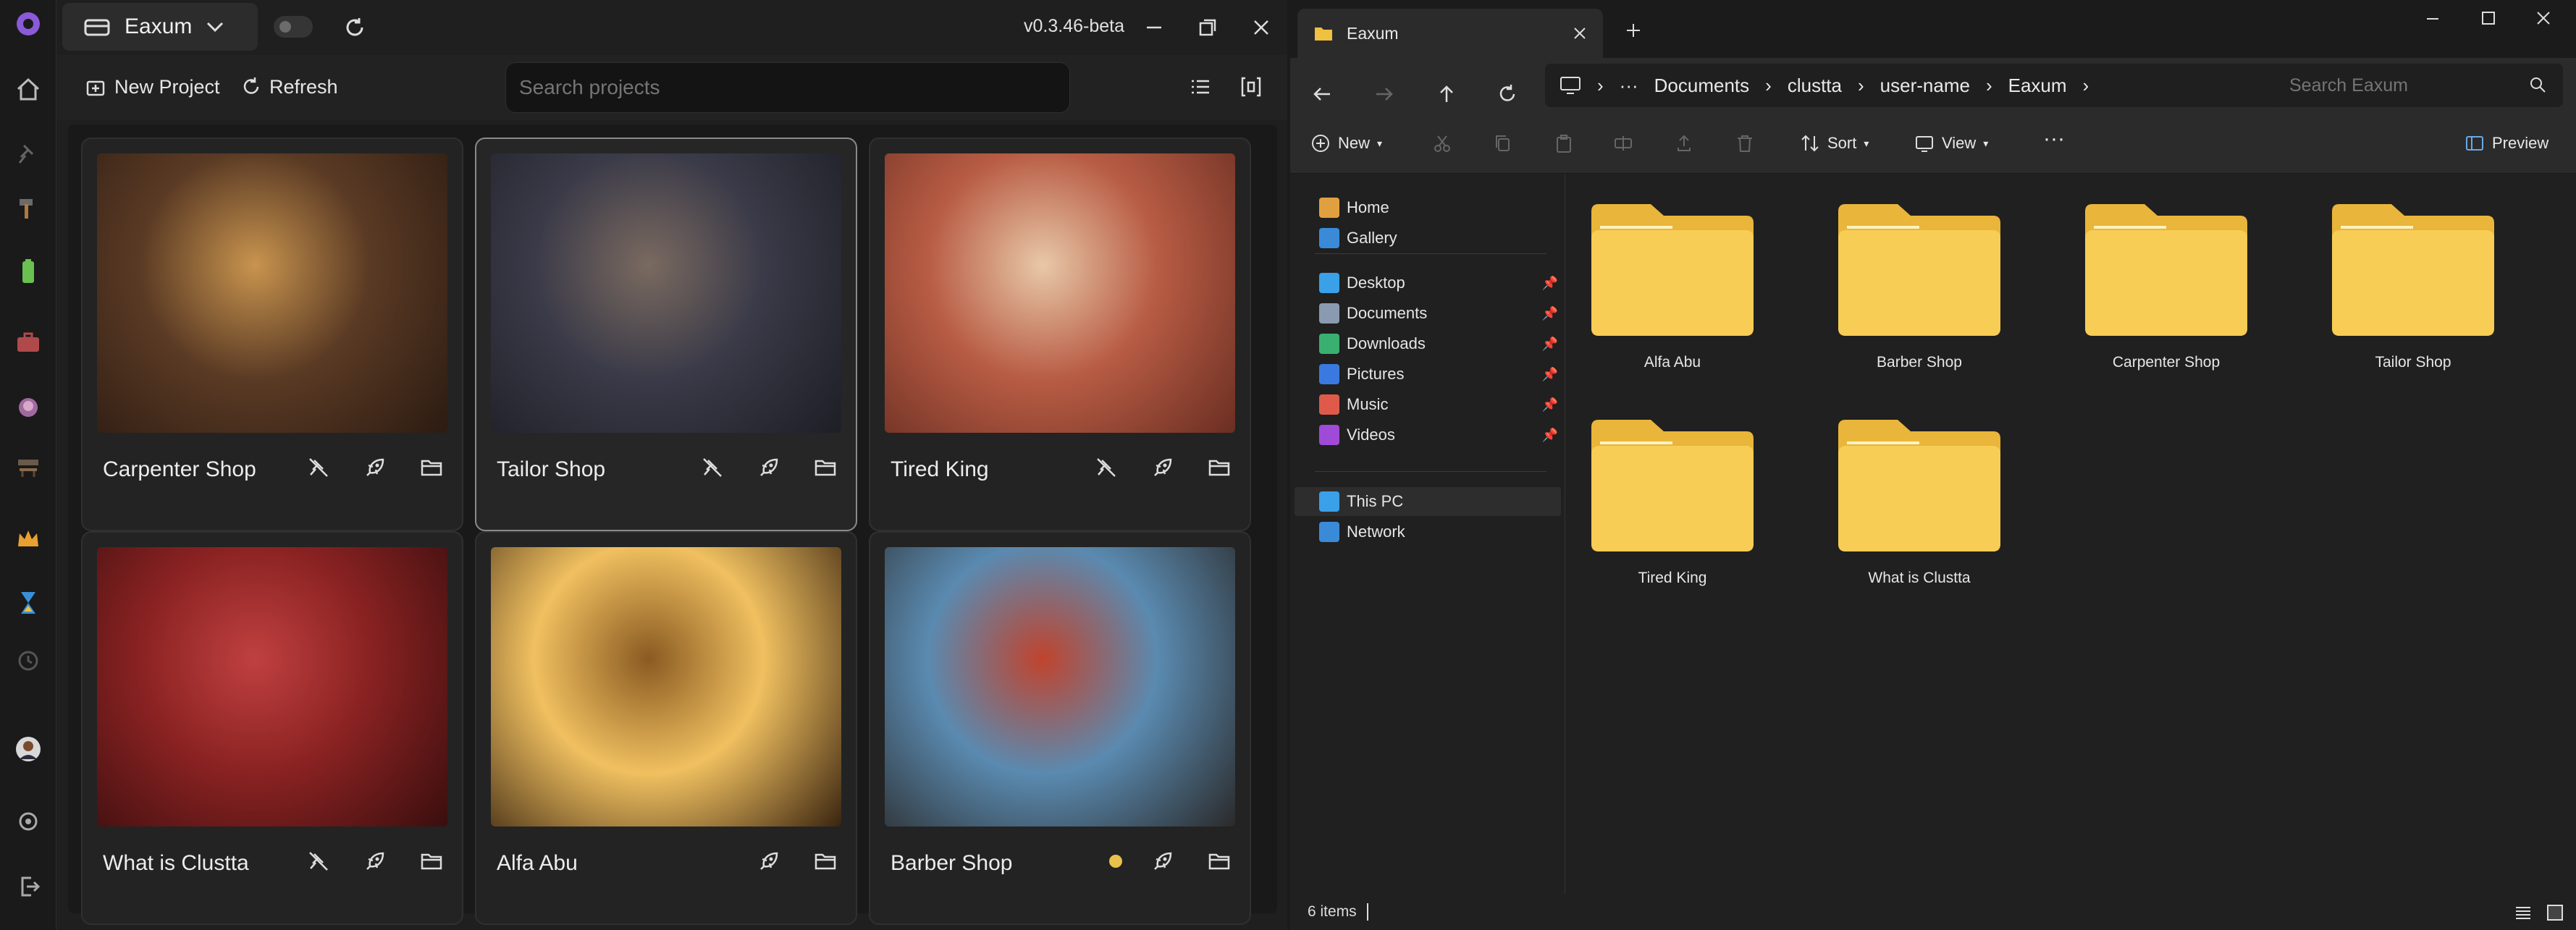 The width and height of the screenshot is (2576, 930). Describe the element at coordinates (160, 27) in the screenshot. I see `workspace-selector: Eaxum` at that location.